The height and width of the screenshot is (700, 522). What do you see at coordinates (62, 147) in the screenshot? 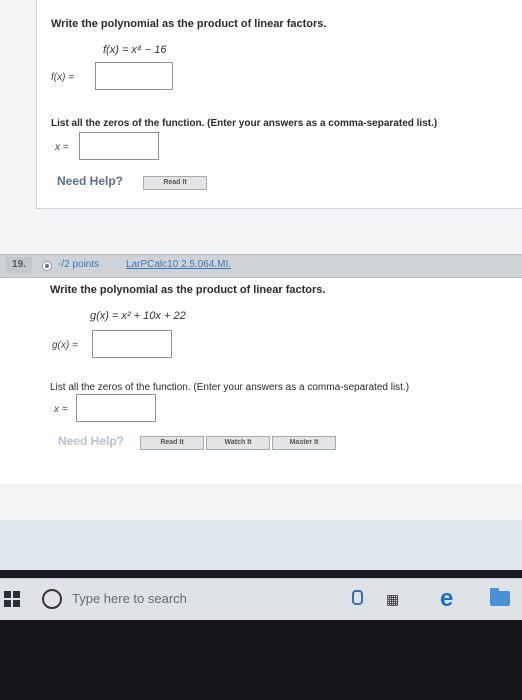
I see `prev-x-label: x =` at bounding box center [62, 147].